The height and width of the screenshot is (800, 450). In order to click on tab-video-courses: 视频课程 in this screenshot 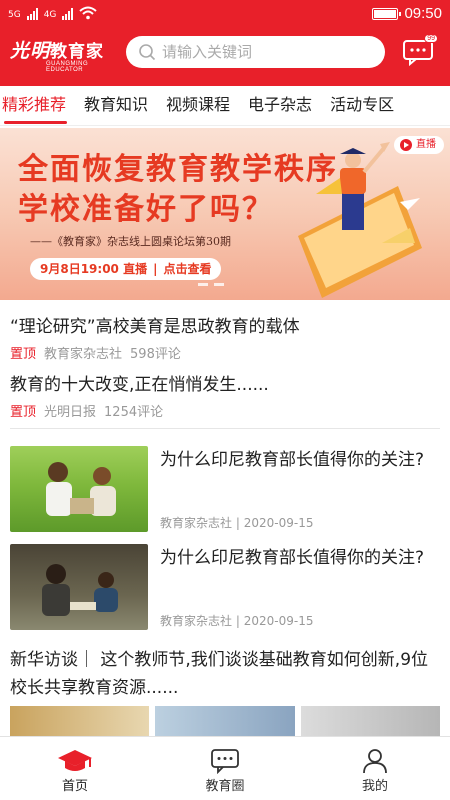, I will do `click(198, 106)`.